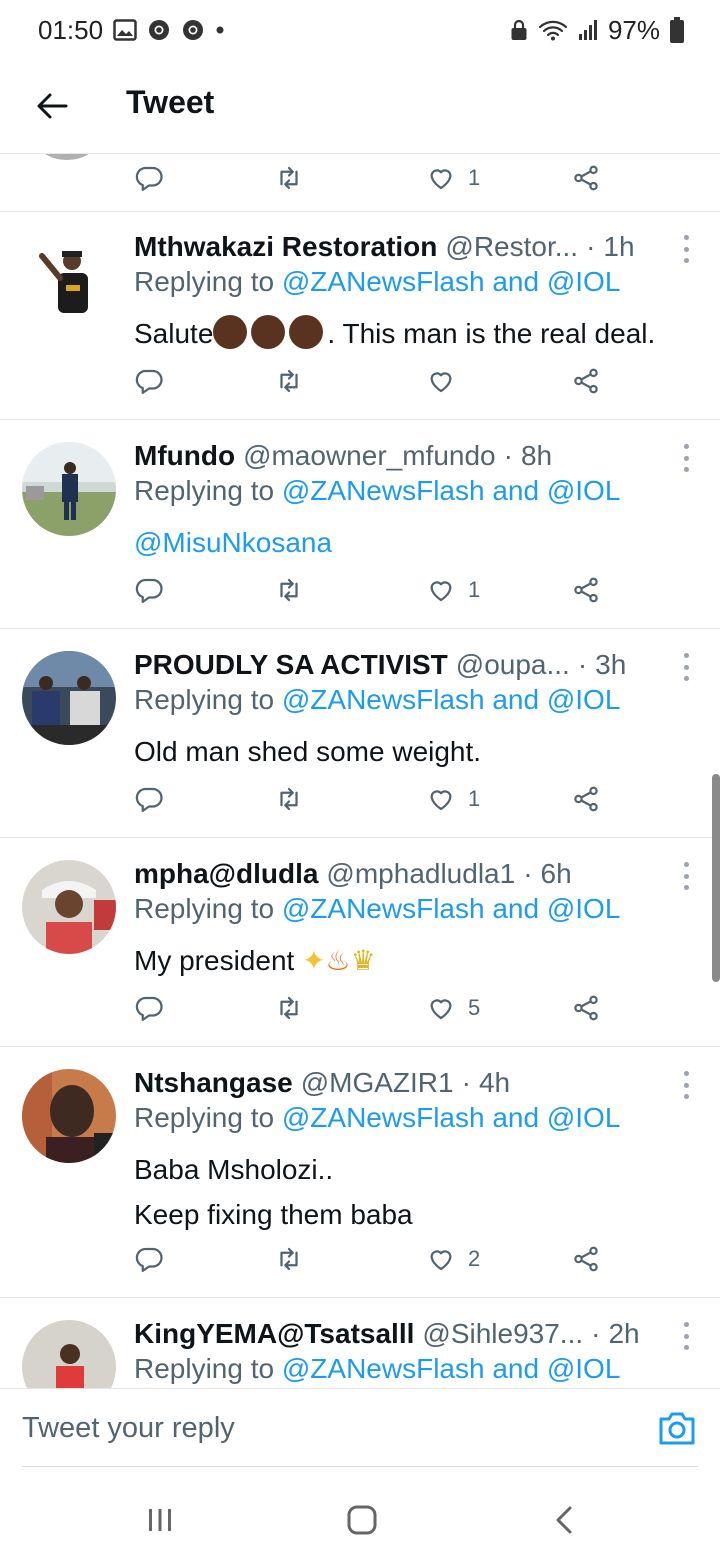  I want to click on author-handle: @mphadludla1, so click(420, 874).